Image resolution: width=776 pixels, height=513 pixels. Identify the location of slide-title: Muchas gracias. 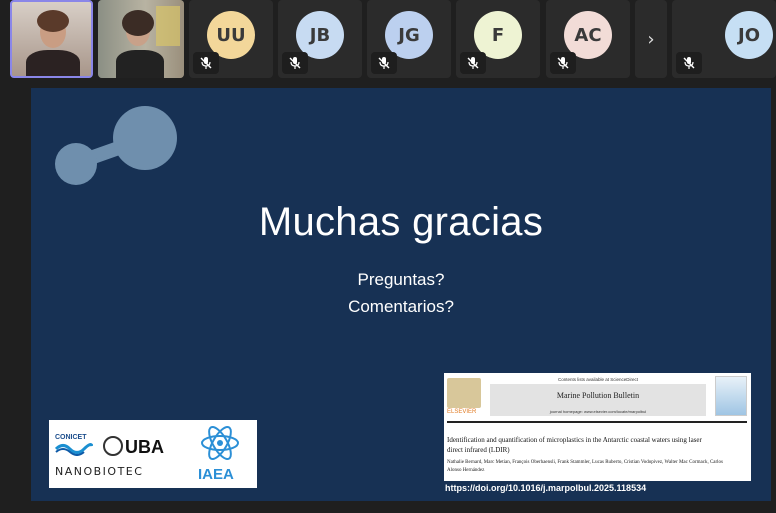
(401, 222).